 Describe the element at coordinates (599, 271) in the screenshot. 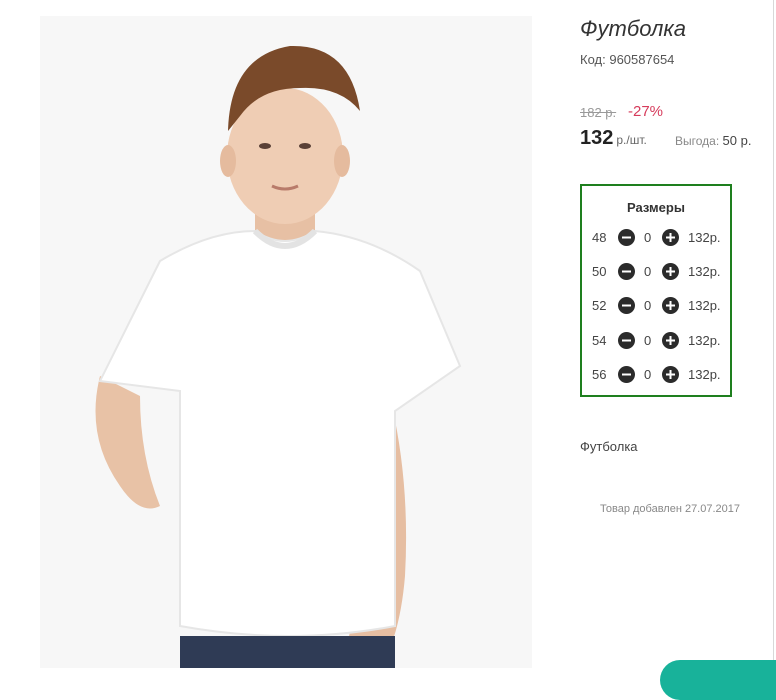

I see `size-label: 50` at that location.